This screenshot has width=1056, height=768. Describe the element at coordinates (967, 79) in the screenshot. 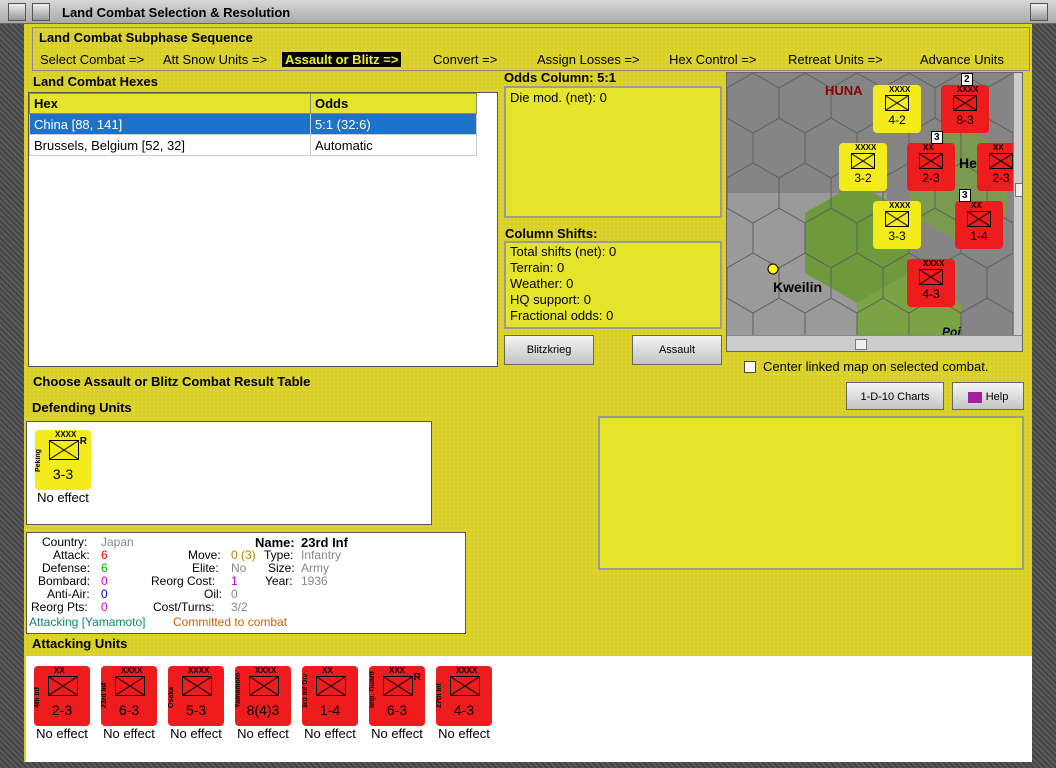

I see `stack-count-badge: 2` at that location.